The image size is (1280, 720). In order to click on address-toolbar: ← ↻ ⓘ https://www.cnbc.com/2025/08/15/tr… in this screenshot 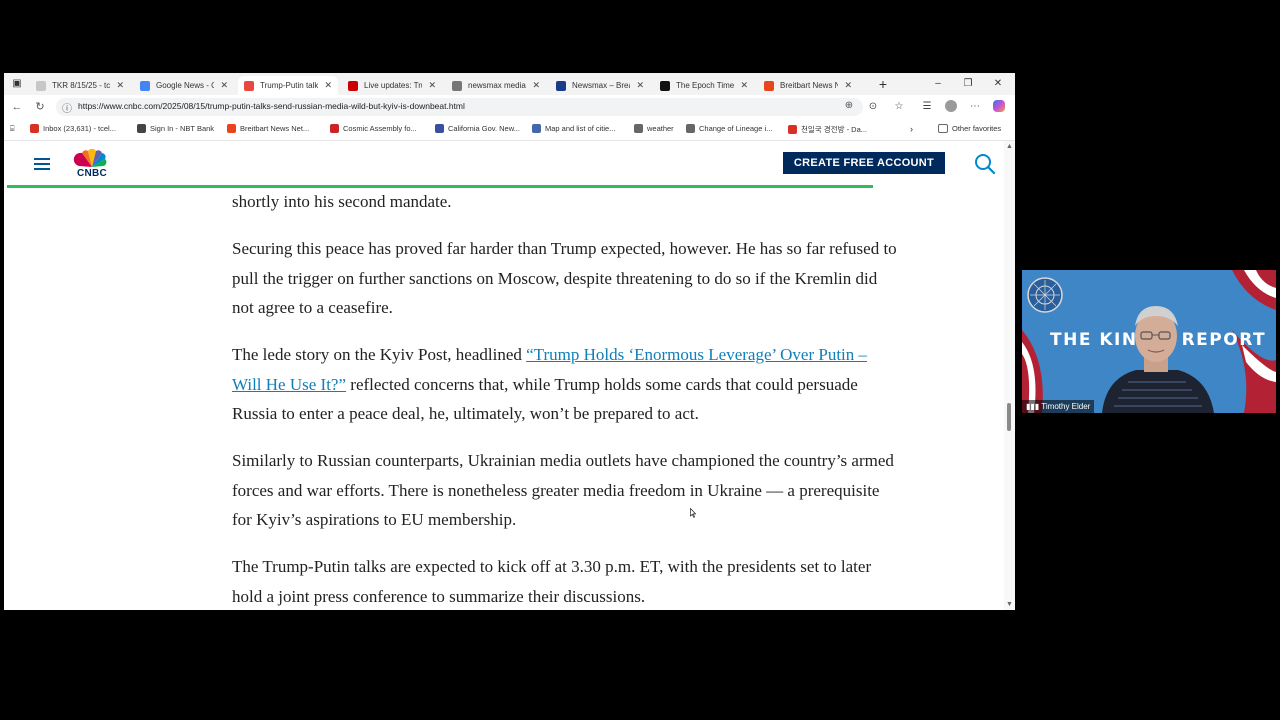, I will do `click(509, 107)`.